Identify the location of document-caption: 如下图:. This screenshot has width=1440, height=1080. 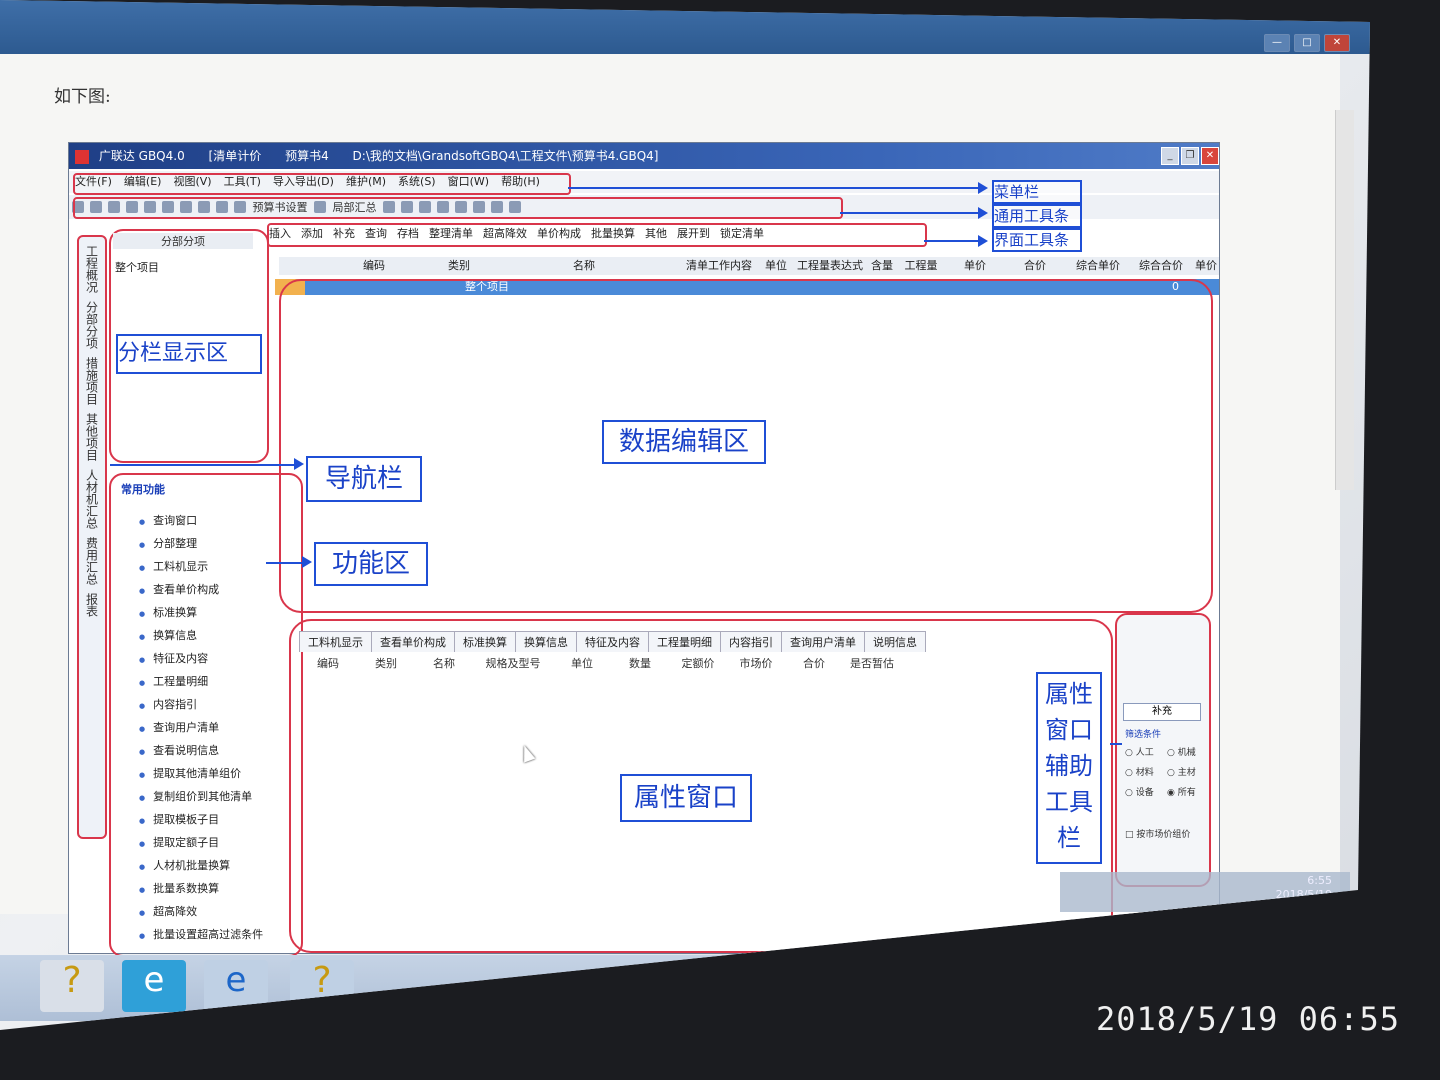
(82, 97).